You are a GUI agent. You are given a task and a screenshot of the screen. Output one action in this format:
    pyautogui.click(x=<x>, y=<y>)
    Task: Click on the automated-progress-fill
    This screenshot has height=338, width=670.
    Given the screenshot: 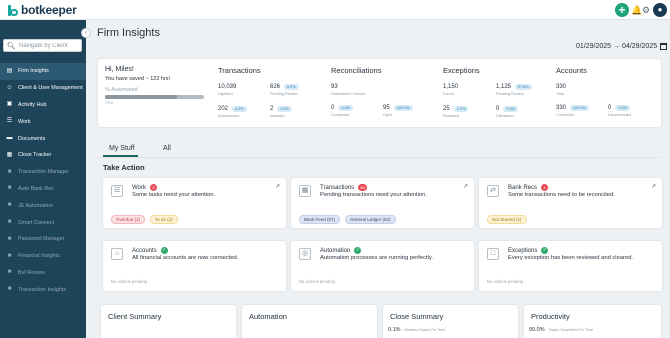 What is the action you would take?
    pyautogui.click(x=141, y=97)
    